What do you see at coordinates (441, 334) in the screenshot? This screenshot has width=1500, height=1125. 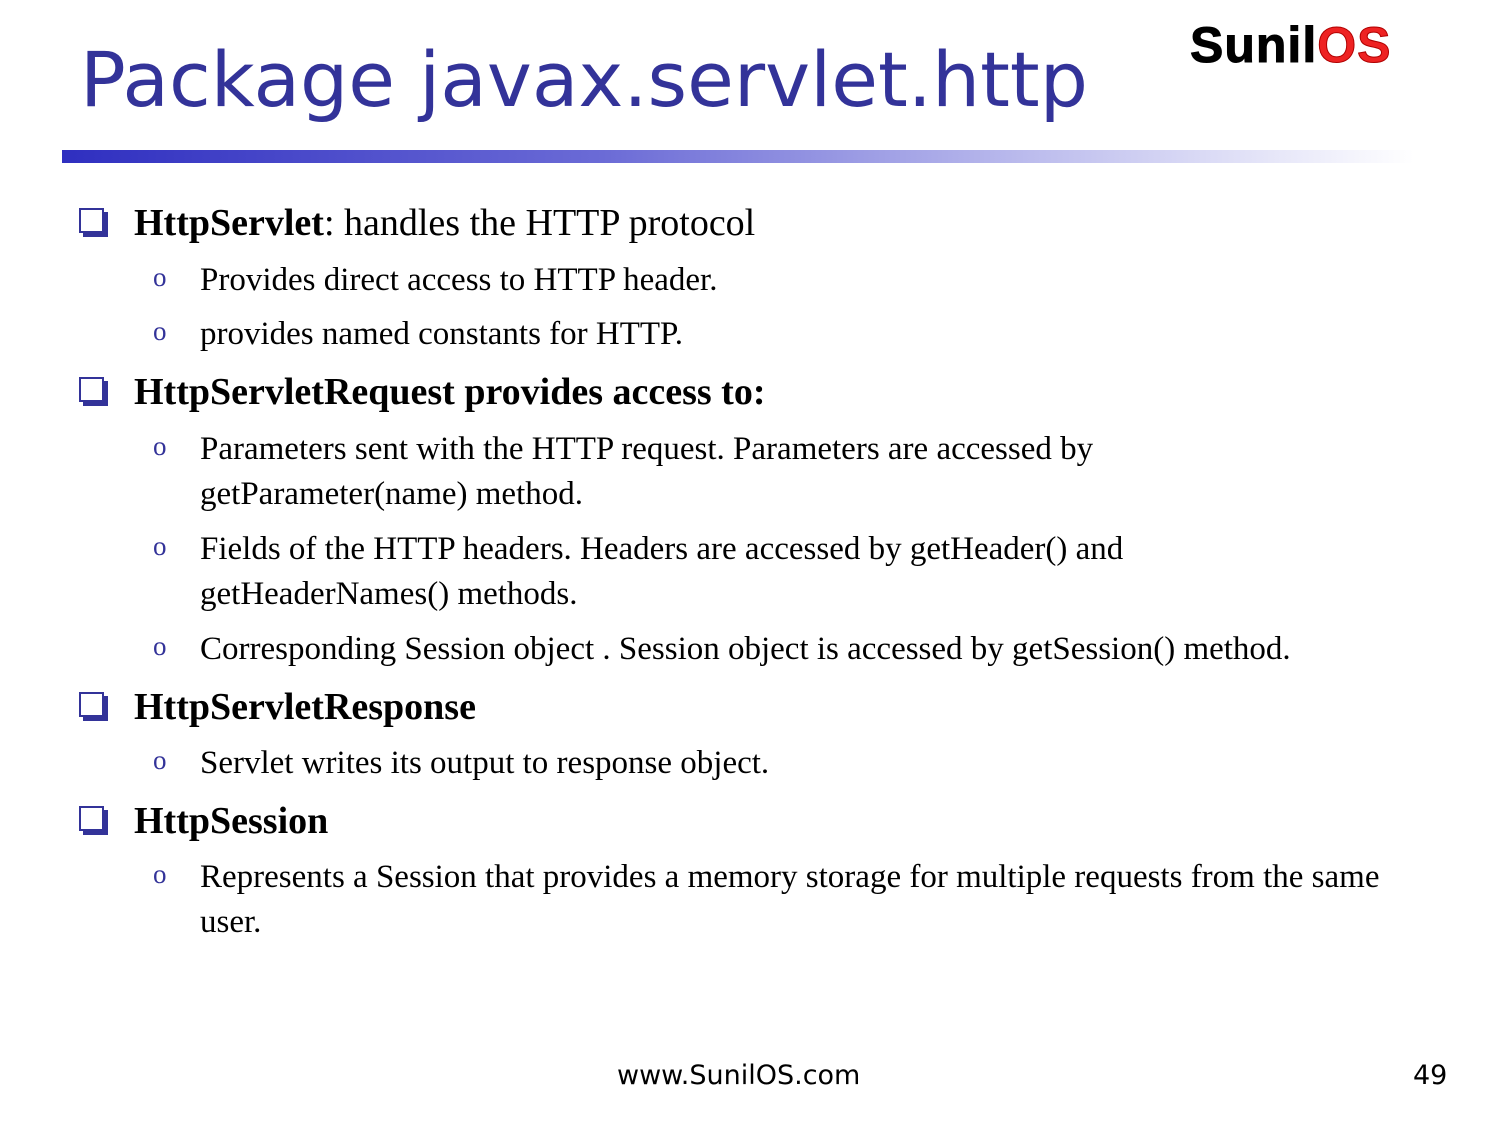 I see `sub-bullet-text: provides named constants for HTTP.` at bounding box center [441, 334].